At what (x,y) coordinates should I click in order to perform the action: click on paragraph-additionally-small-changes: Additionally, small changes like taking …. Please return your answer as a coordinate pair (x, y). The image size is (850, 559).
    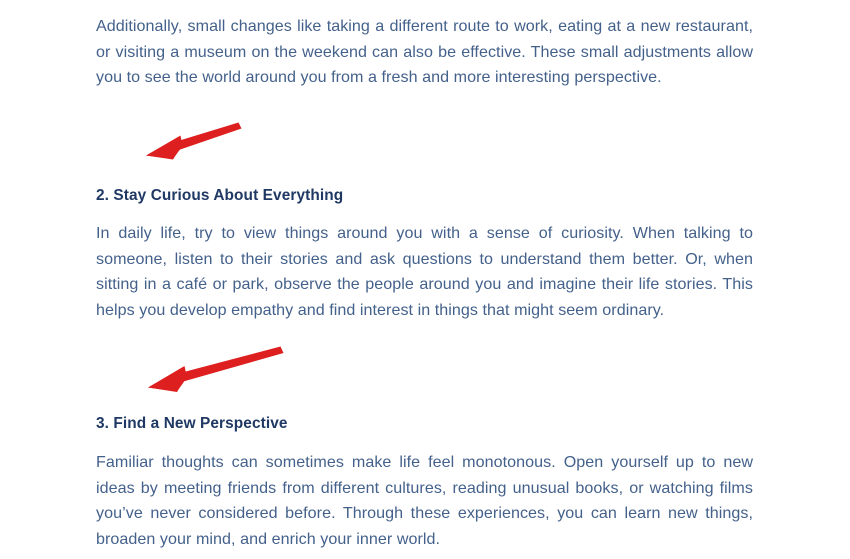
    Looking at the image, I should click on (424, 52).